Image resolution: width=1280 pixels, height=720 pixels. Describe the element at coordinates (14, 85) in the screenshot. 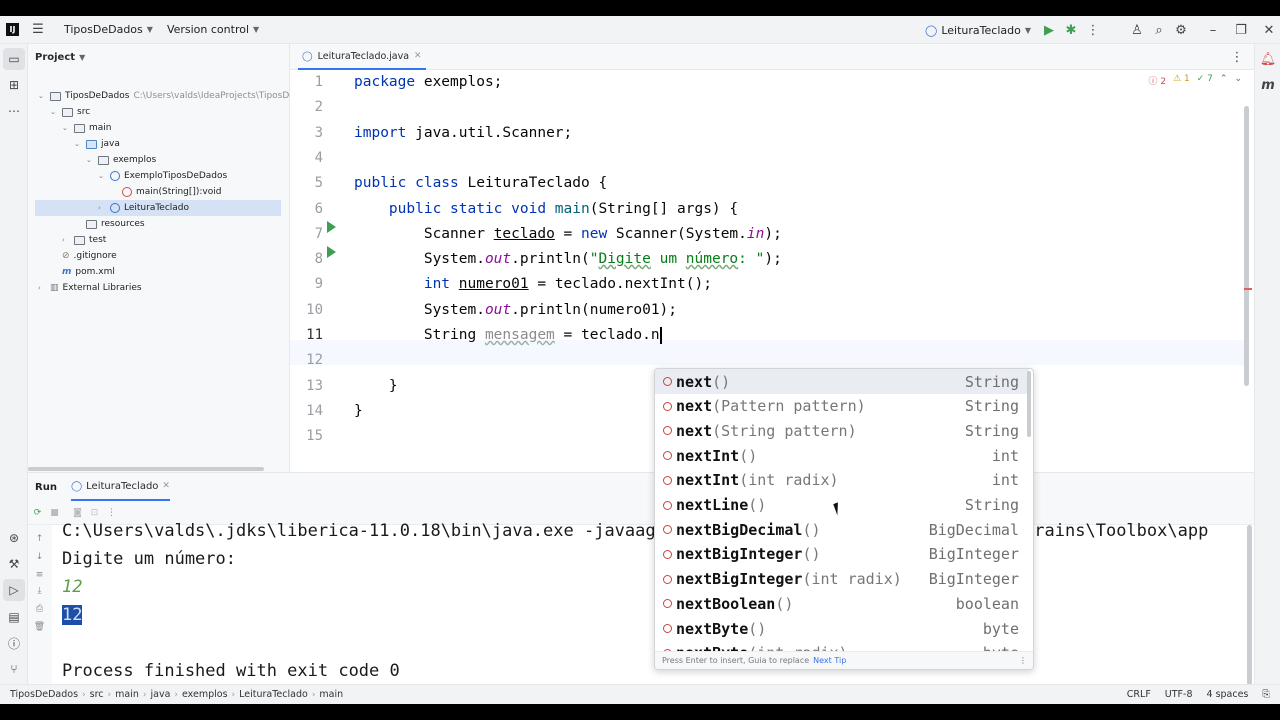

I see `structure-tool-icon: ⊞` at that location.